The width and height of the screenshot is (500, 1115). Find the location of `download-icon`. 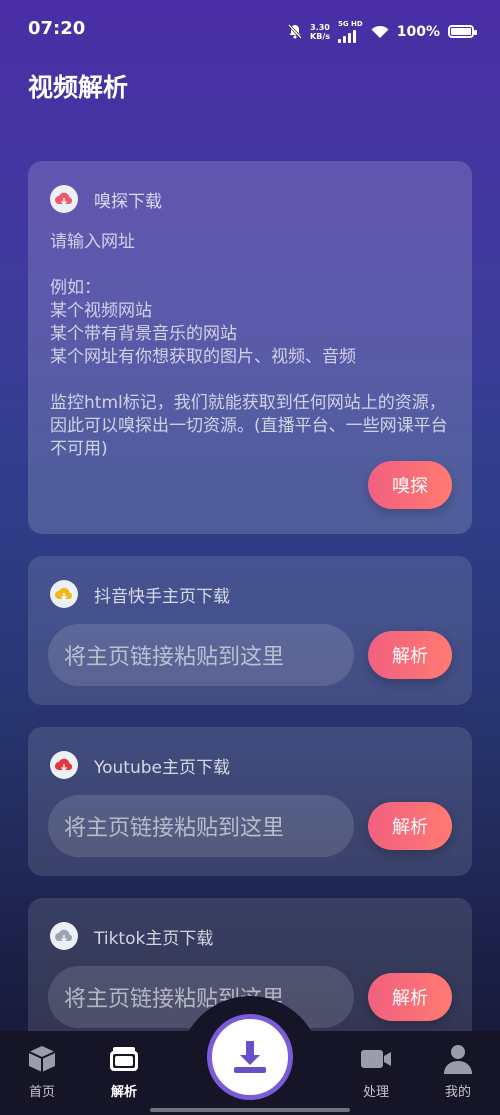

download-icon is located at coordinates (250, 1057).